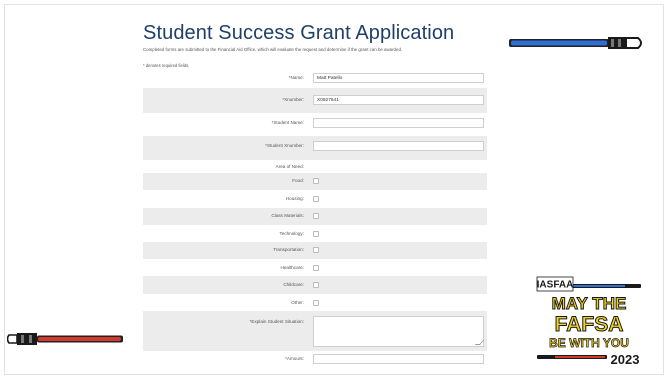 This screenshot has height=379, width=668. I want to click on row-area-of-need: Area of Need:, so click(315, 166).